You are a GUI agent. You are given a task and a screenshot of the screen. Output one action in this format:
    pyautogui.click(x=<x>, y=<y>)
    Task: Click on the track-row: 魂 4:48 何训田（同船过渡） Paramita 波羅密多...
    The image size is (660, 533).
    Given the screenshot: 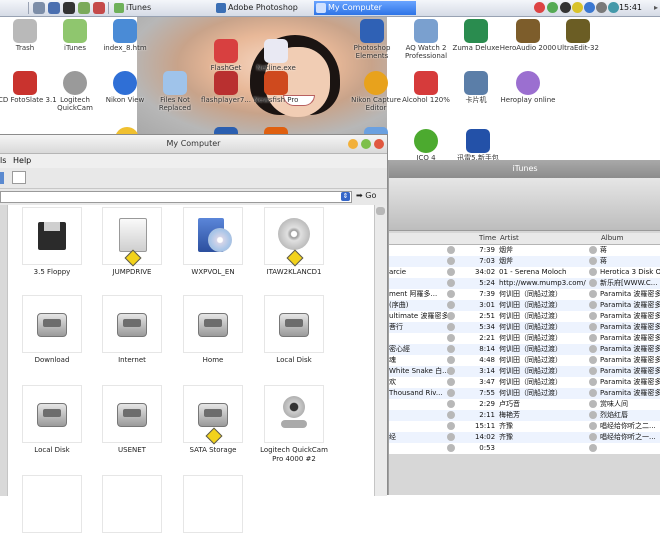 What is the action you would take?
    pyautogui.click(x=524, y=360)
    